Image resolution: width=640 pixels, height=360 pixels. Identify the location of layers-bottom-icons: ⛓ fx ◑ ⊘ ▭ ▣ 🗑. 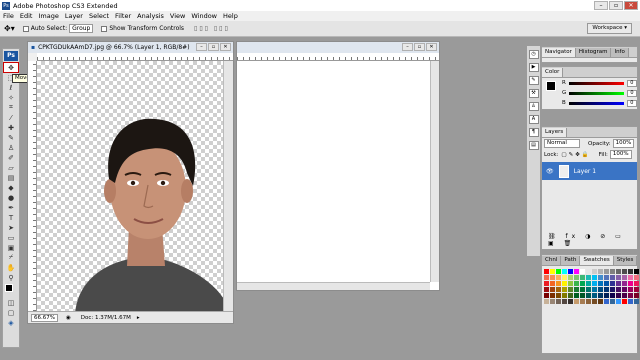
(592, 240).